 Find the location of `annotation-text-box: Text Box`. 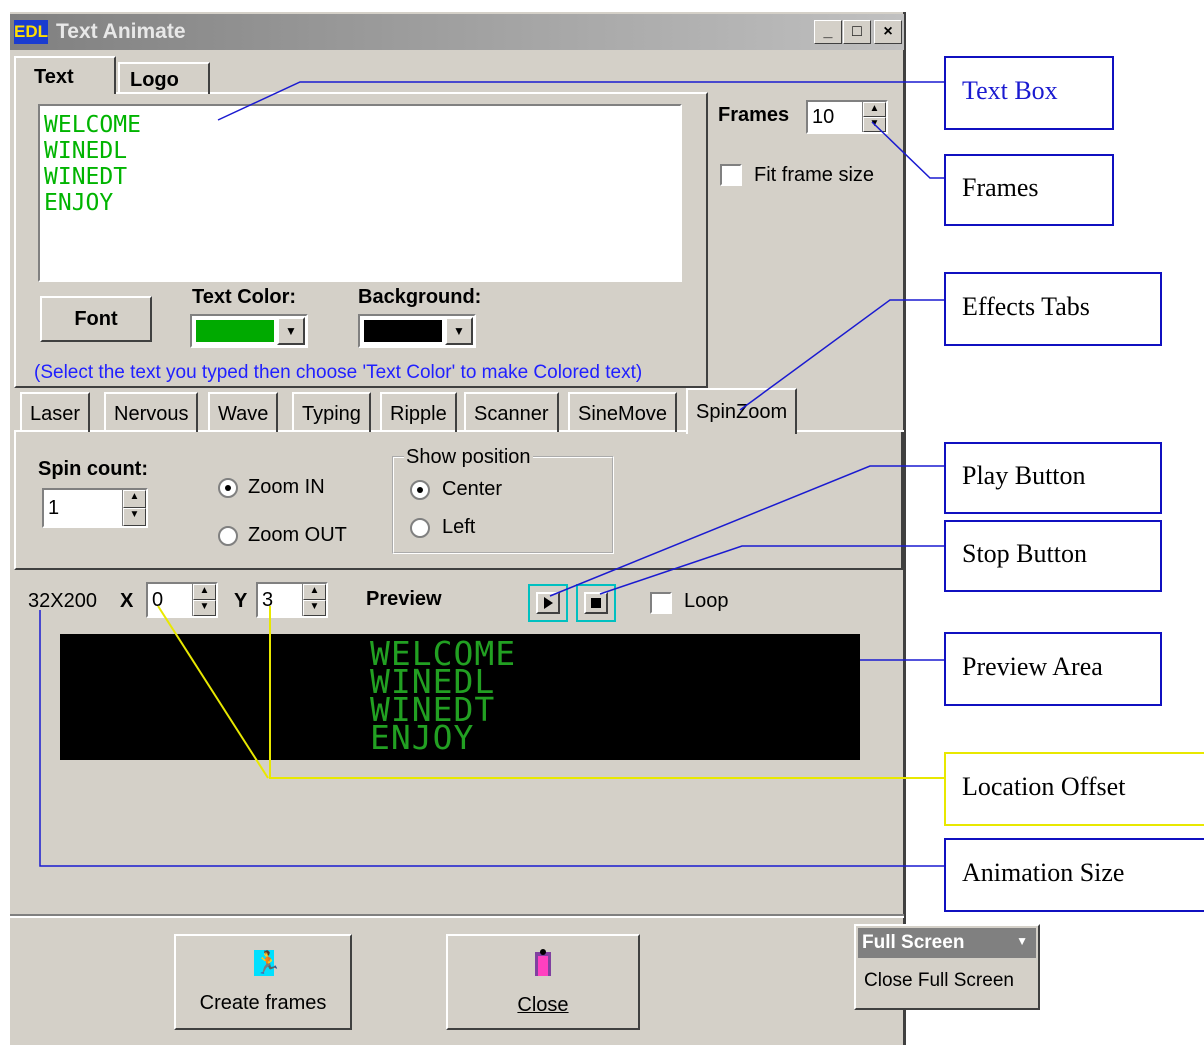

annotation-text-box: Text Box is located at coordinates (1029, 93).